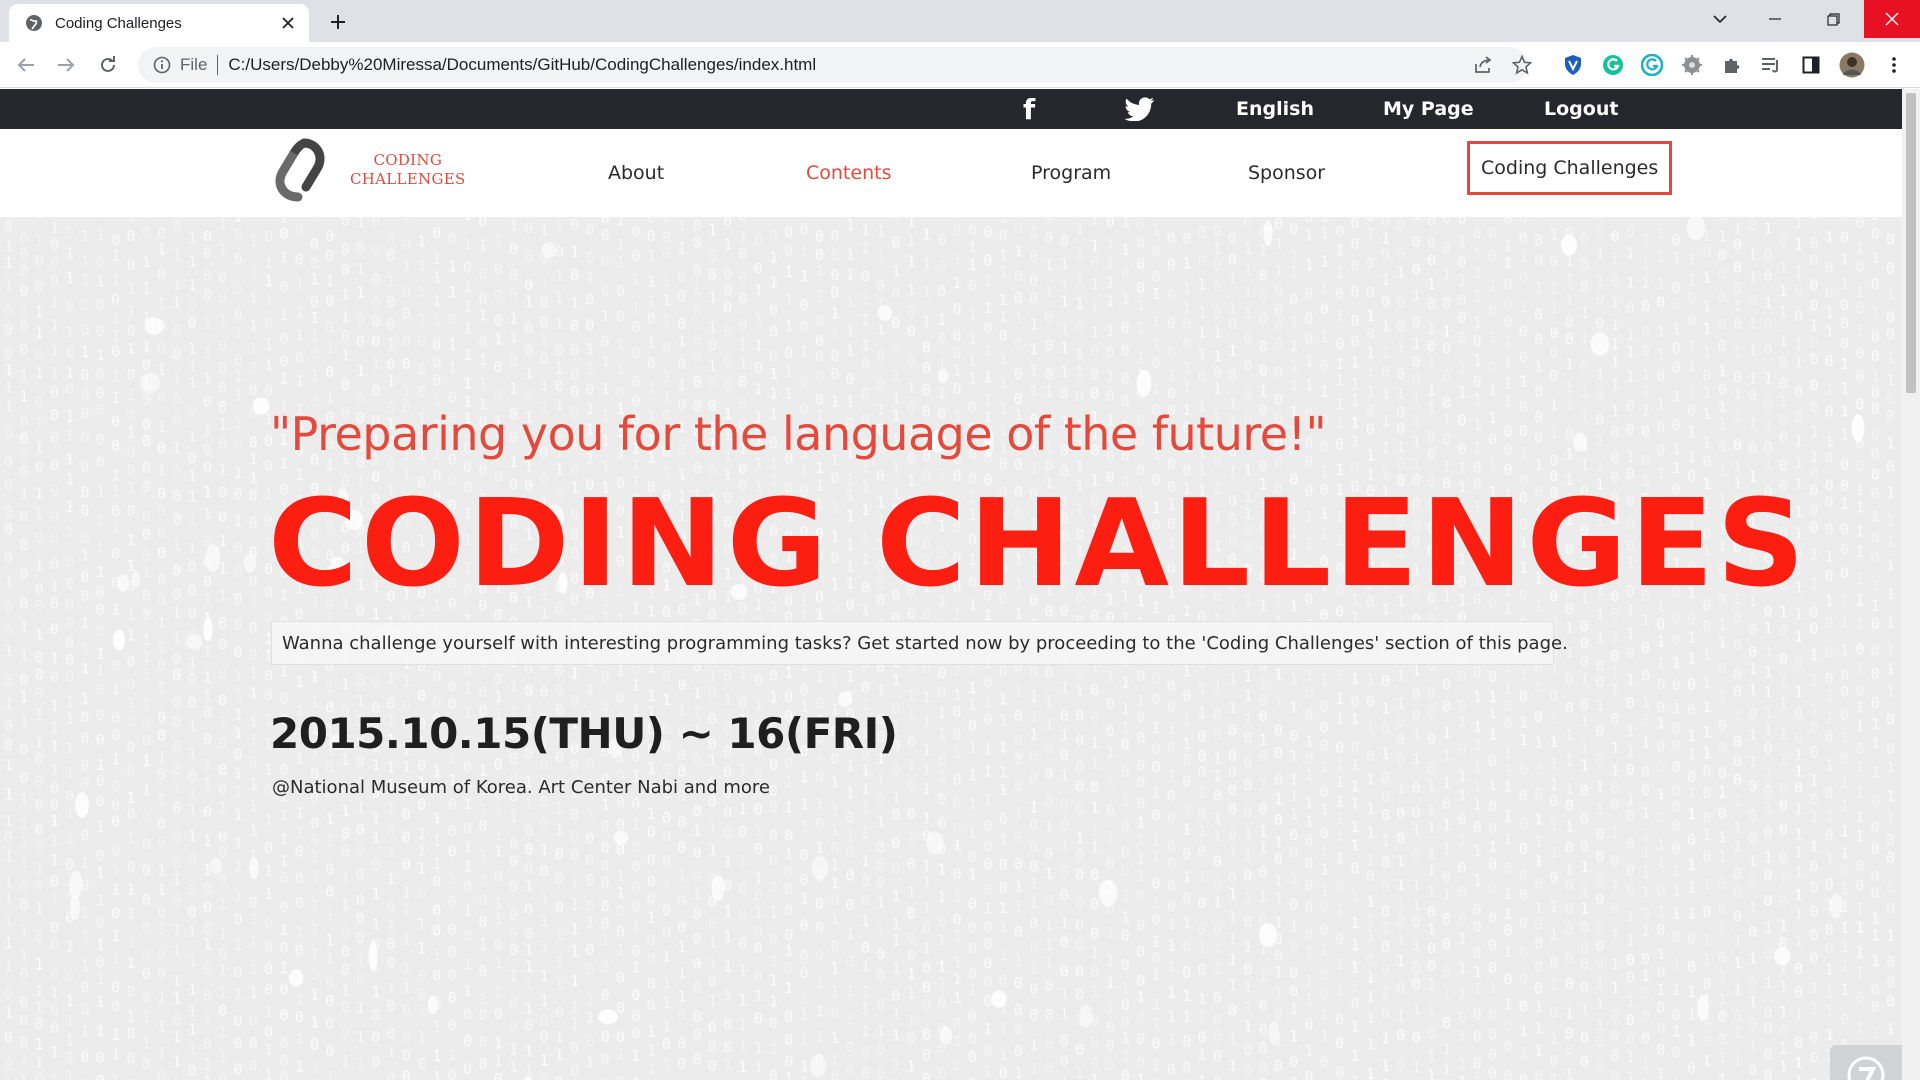 The image size is (1920, 1080). I want to click on grammarly-icon, so click(1613, 65).